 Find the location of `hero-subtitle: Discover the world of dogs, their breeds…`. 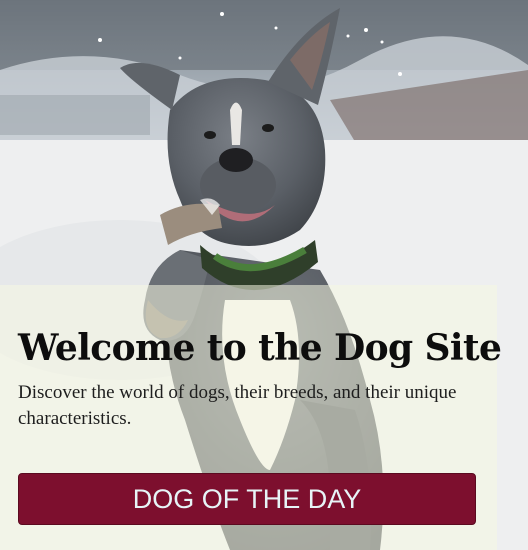

hero-subtitle: Discover the world of dogs, their breeds… is located at coordinates (237, 405).